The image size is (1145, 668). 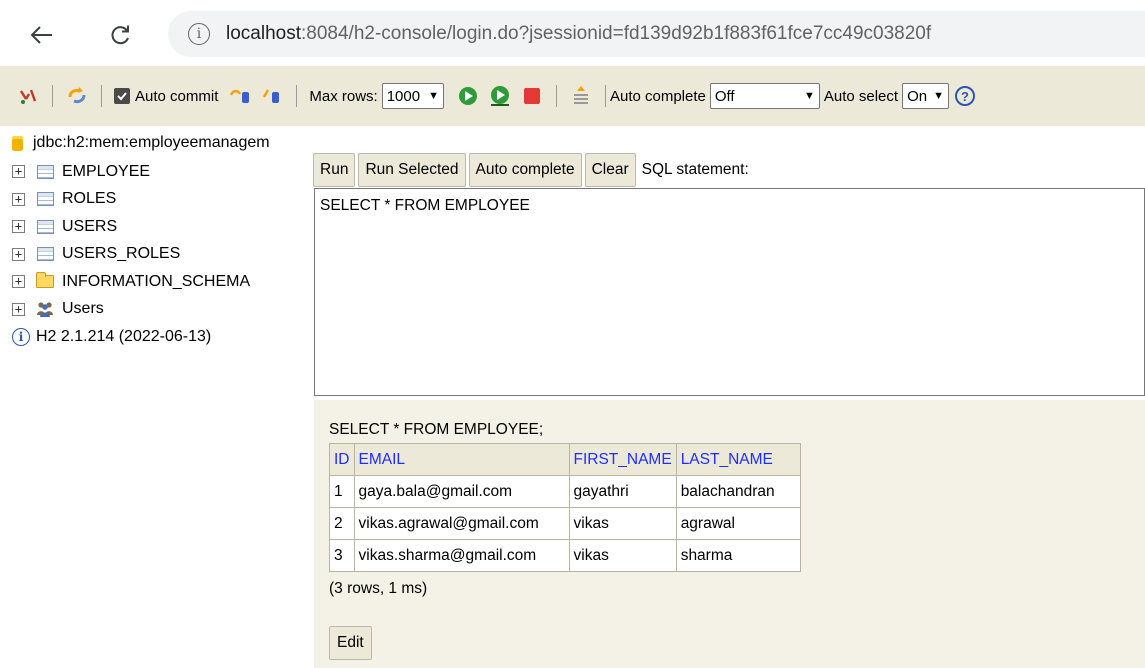 What do you see at coordinates (738, 523) in the screenshot?
I see `cell-last-name: agrawal` at bounding box center [738, 523].